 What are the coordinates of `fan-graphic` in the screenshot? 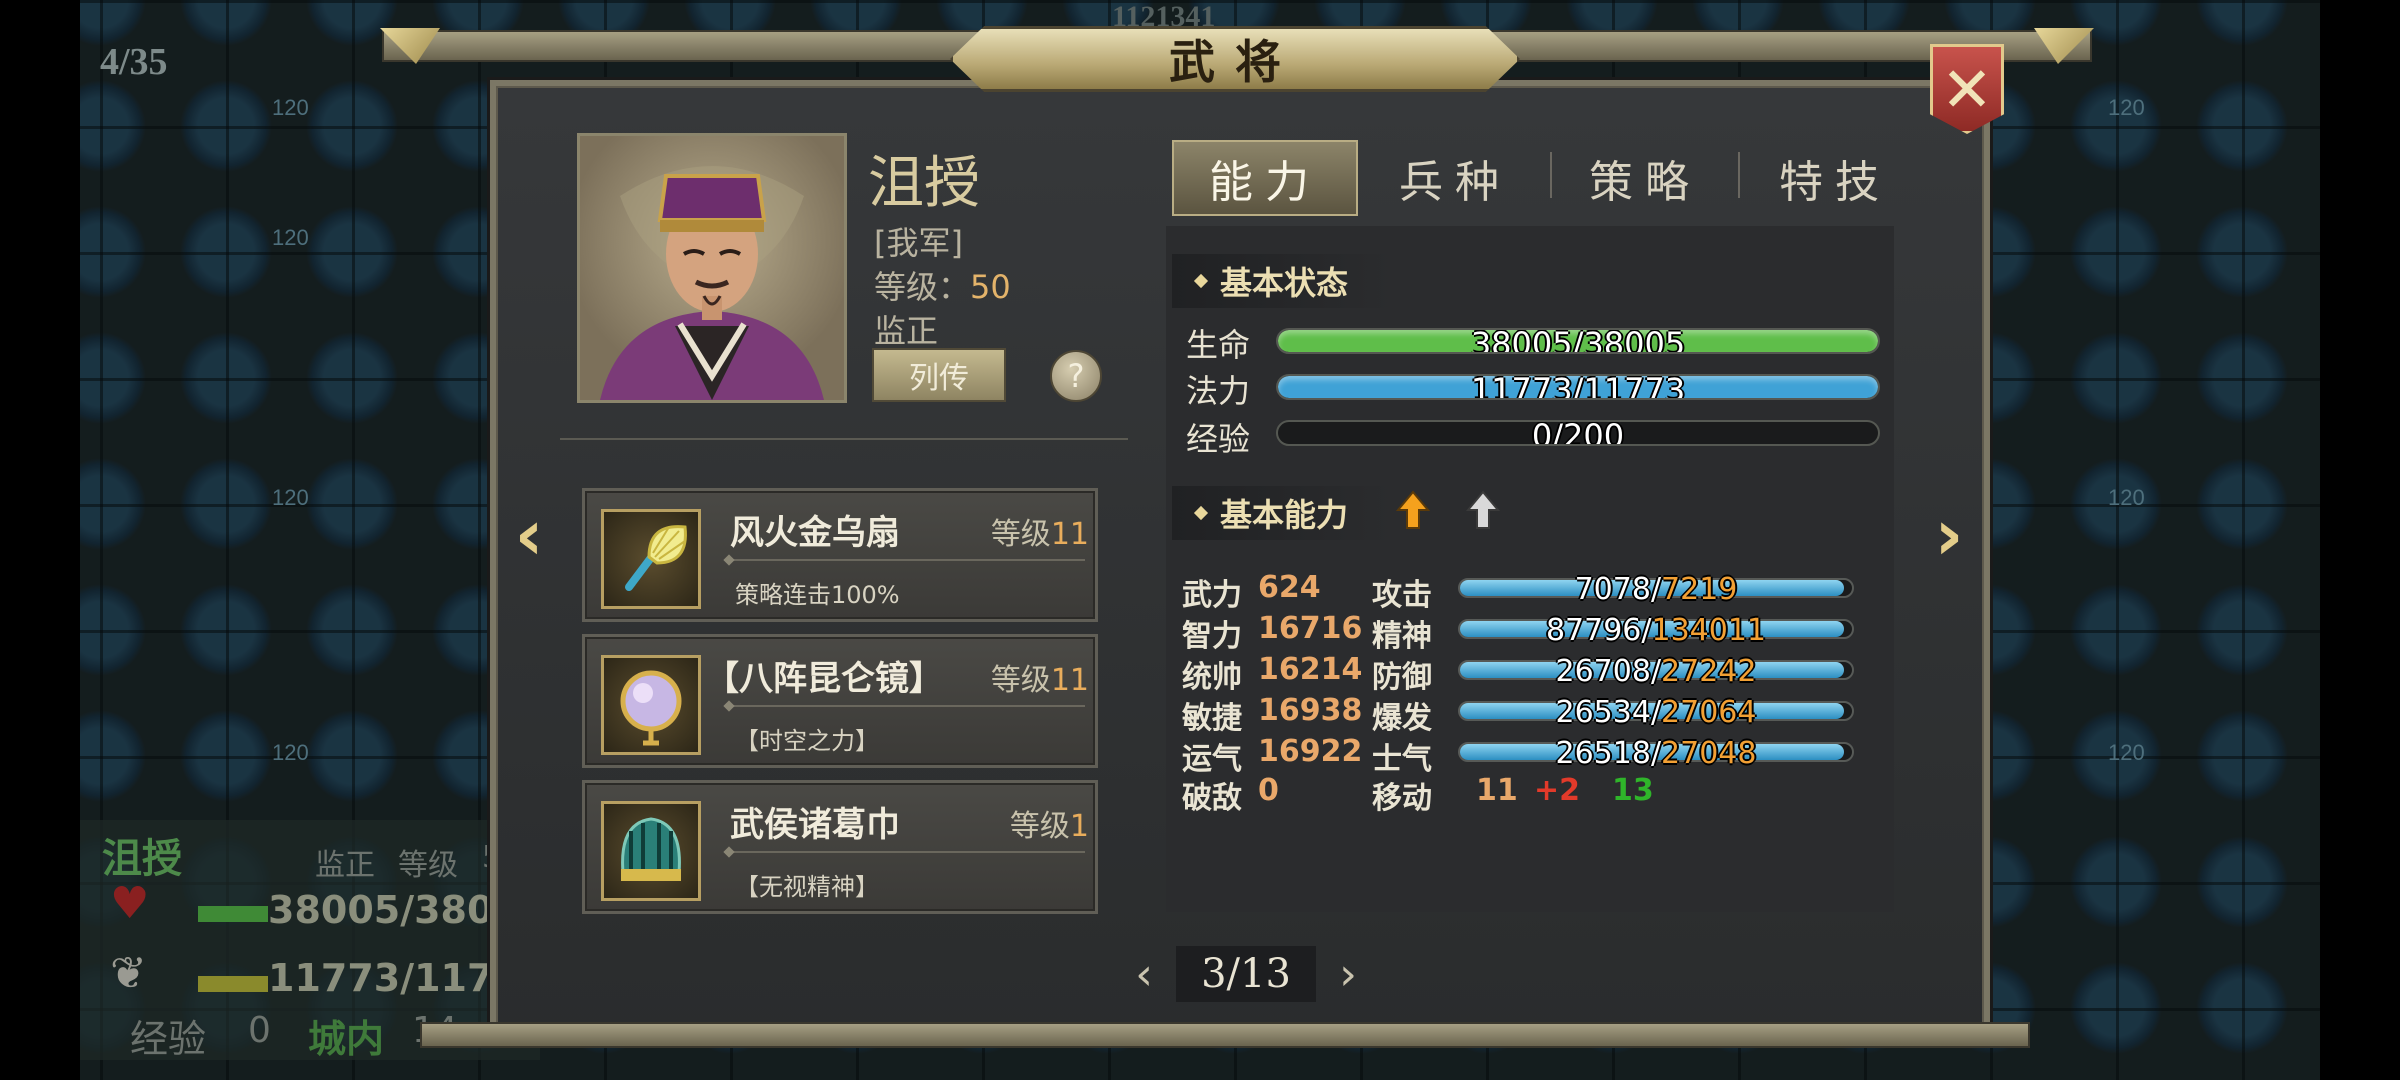 It's located at (656, 558).